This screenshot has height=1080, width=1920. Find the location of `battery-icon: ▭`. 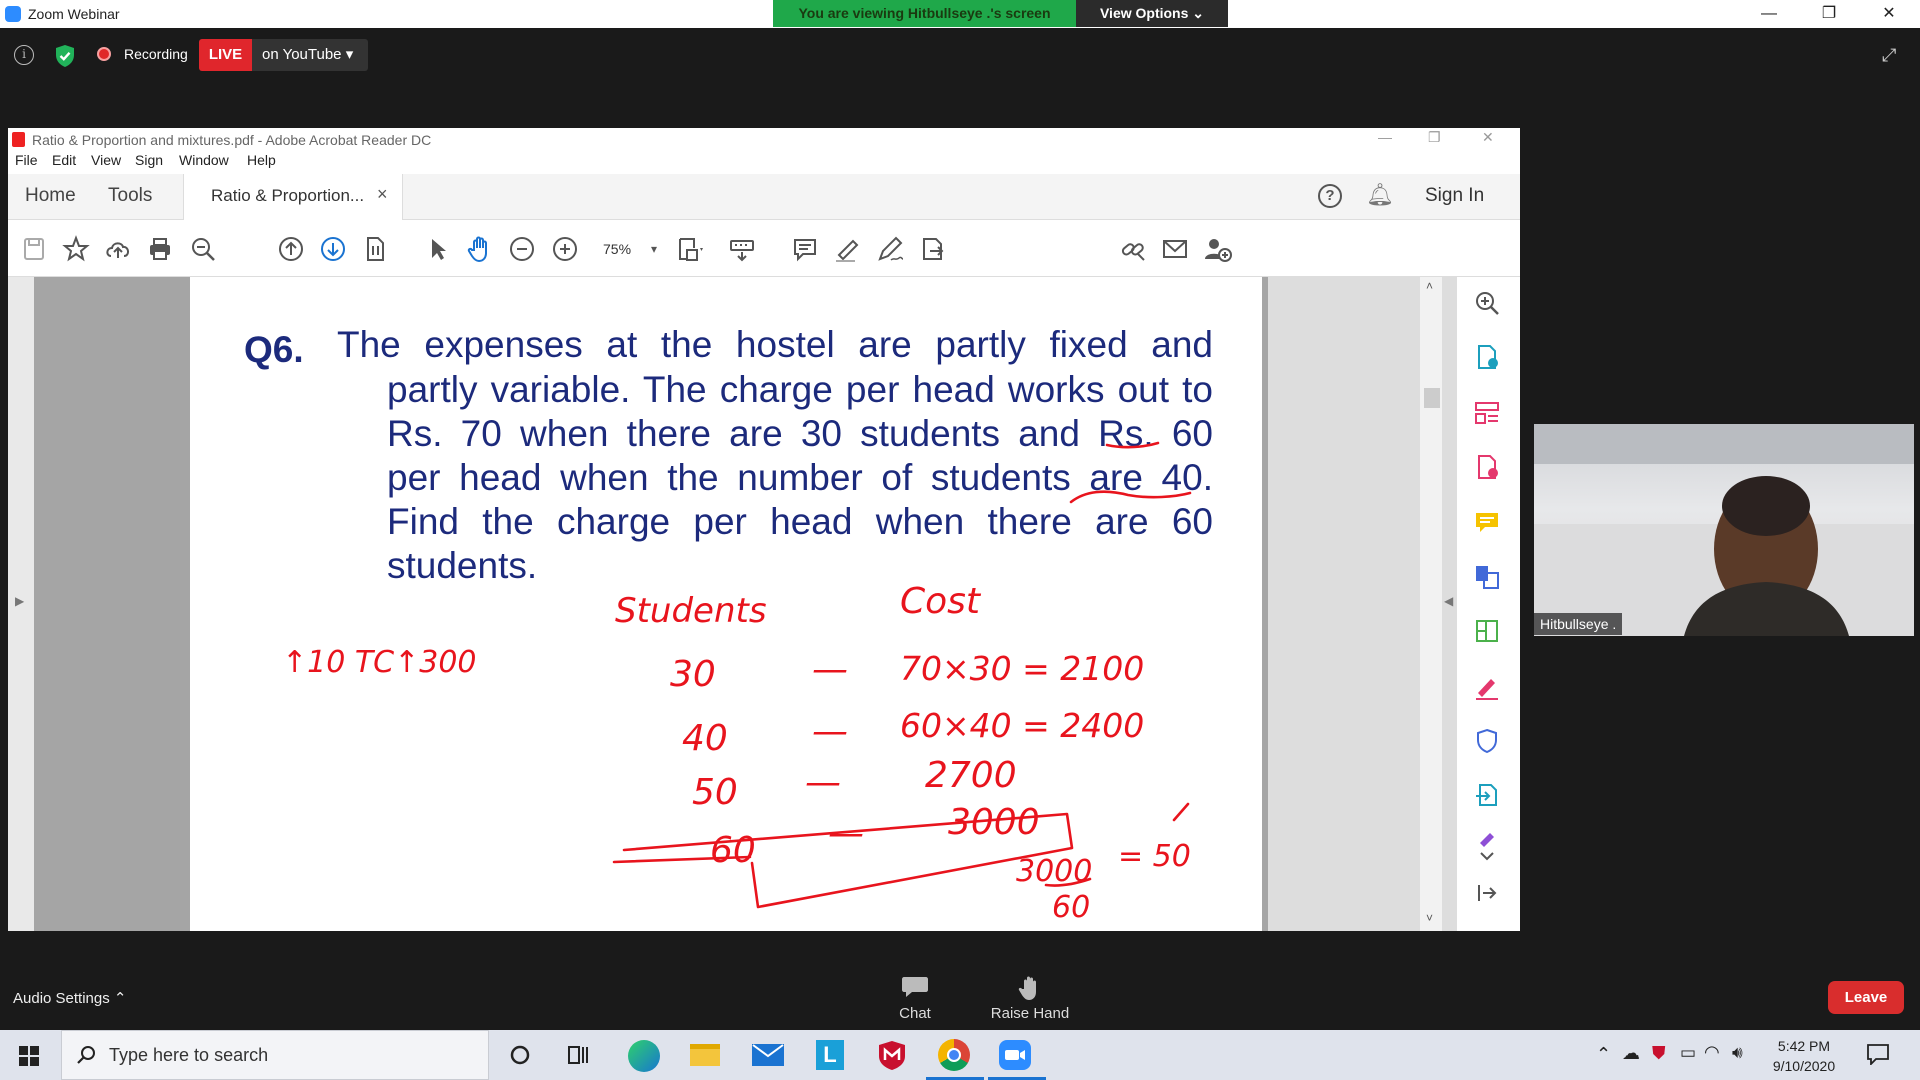

battery-icon: ▭ is located at coordinates (1688, 1053).